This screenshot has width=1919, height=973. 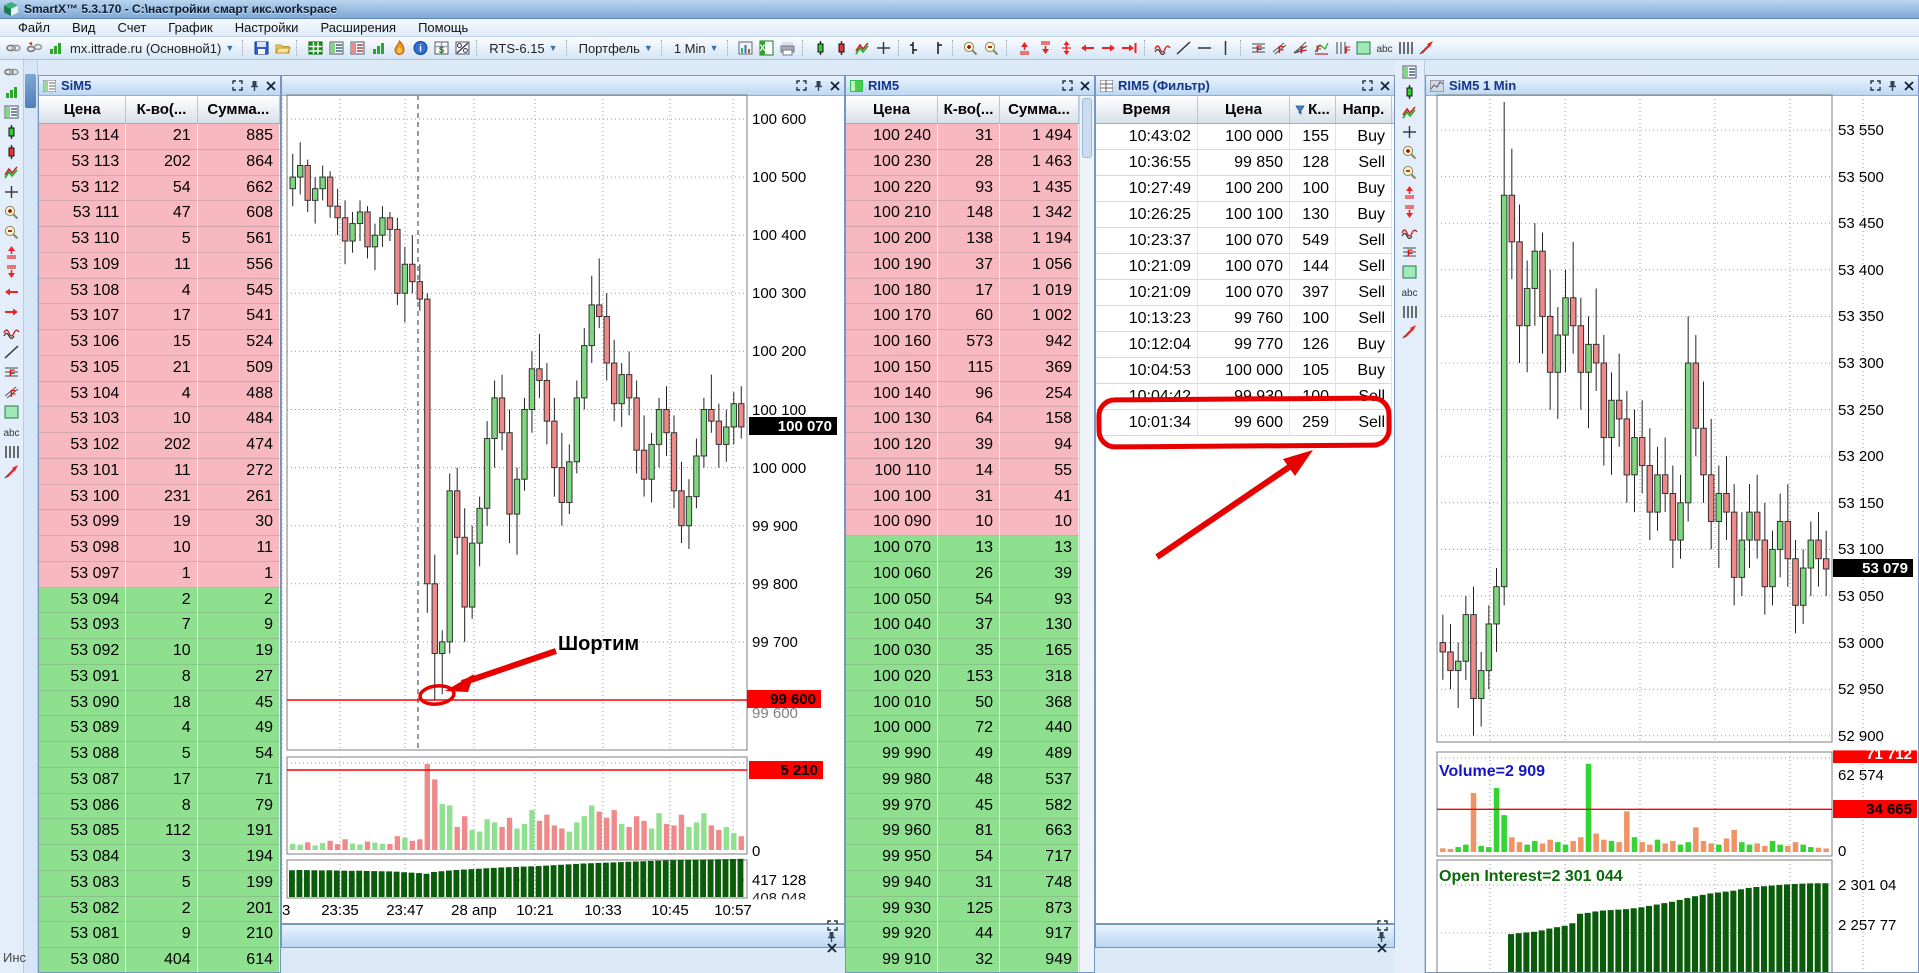 I want to click on bid-row: 99 930 125 873, so click(x=962, y=909).